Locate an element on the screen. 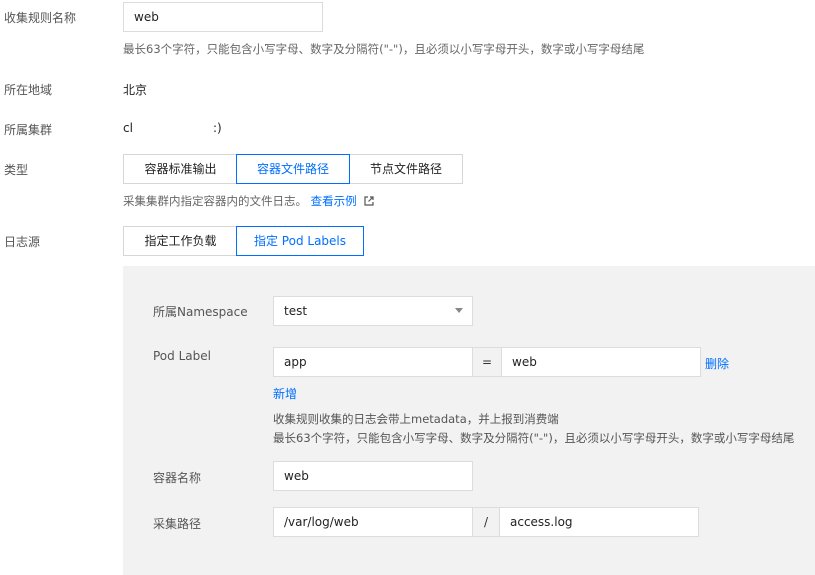 The width and height of the screenshot is (815, 575). cluster-value-suffix: :) is located at coordinates (217, 128).